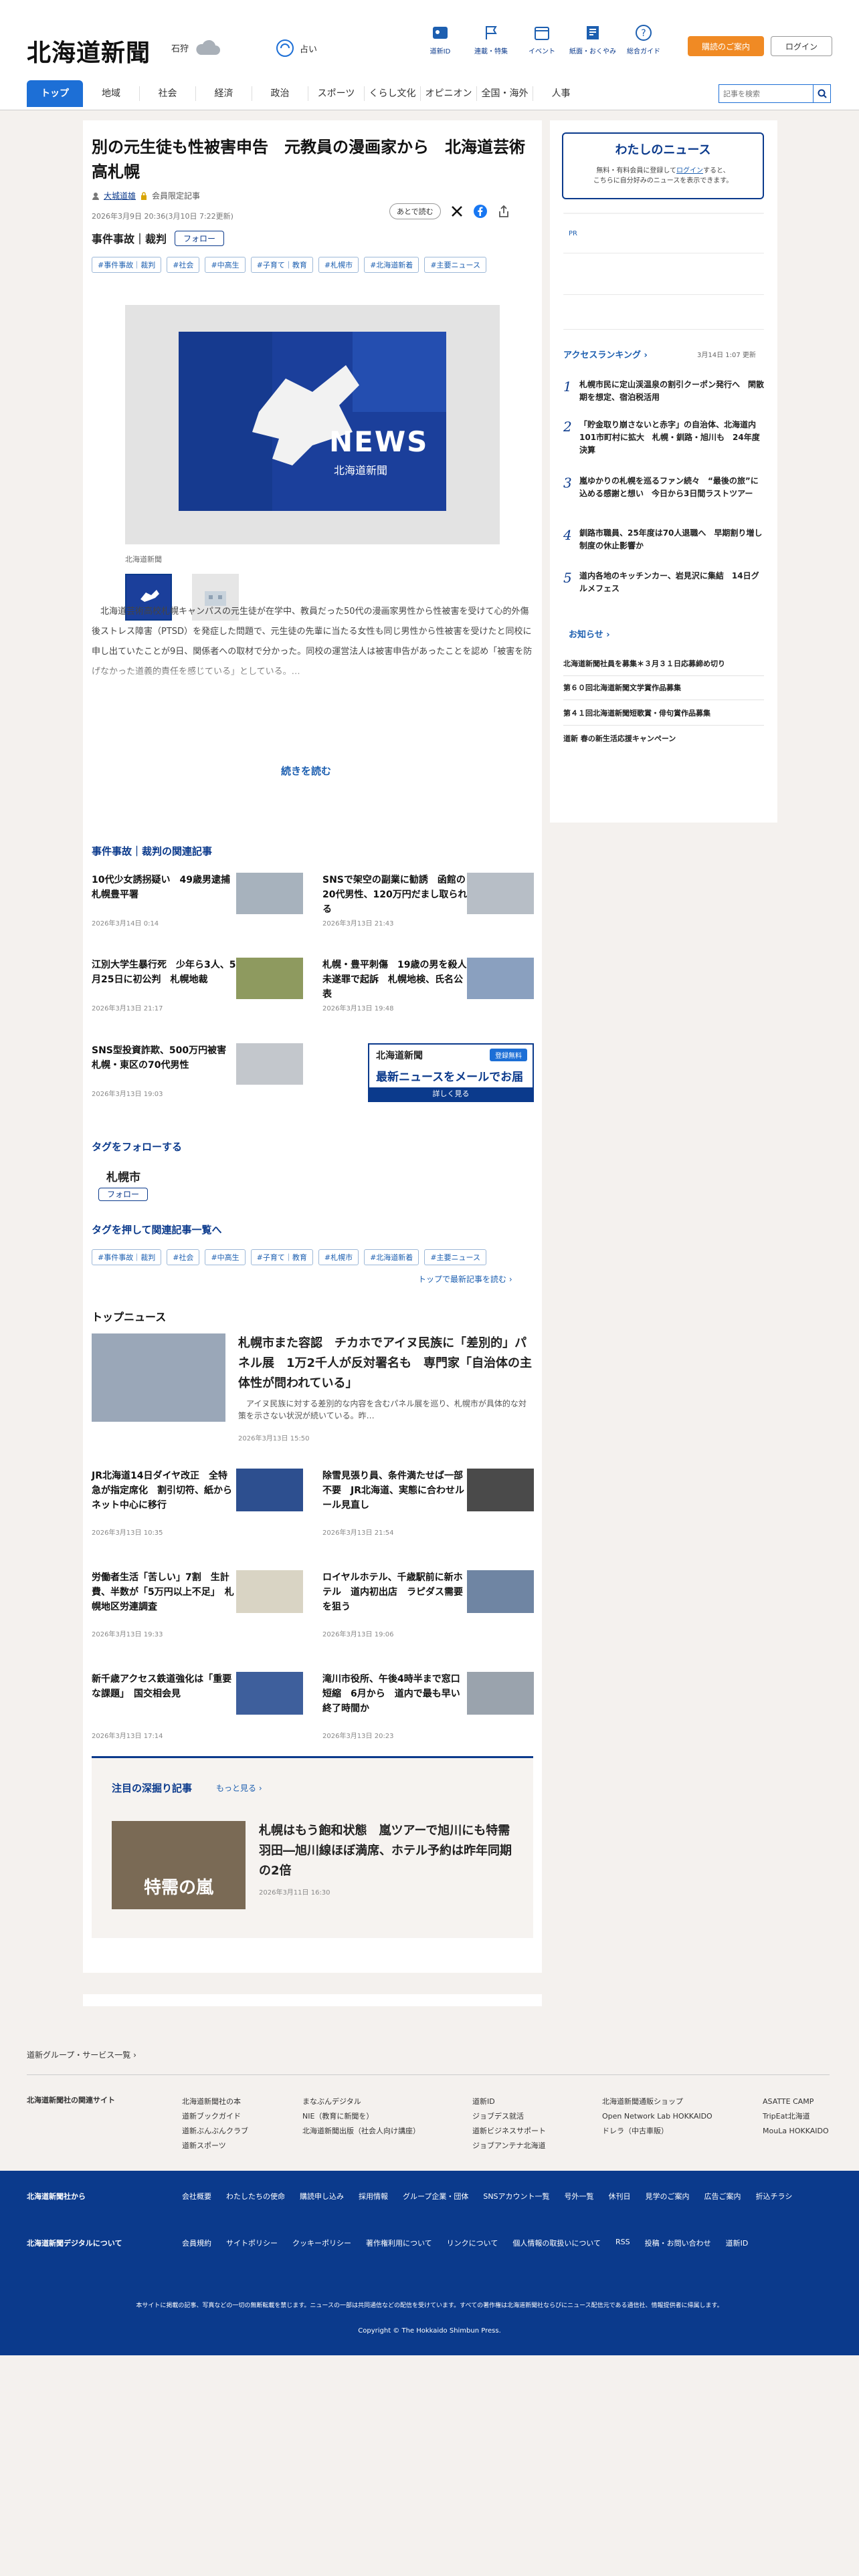 Image resolution: width=859 pixels, height=2576 pixels. Describe the element at coordinates (223, 93) in the screenshot. I see `nav-economy: 経済` at that location.